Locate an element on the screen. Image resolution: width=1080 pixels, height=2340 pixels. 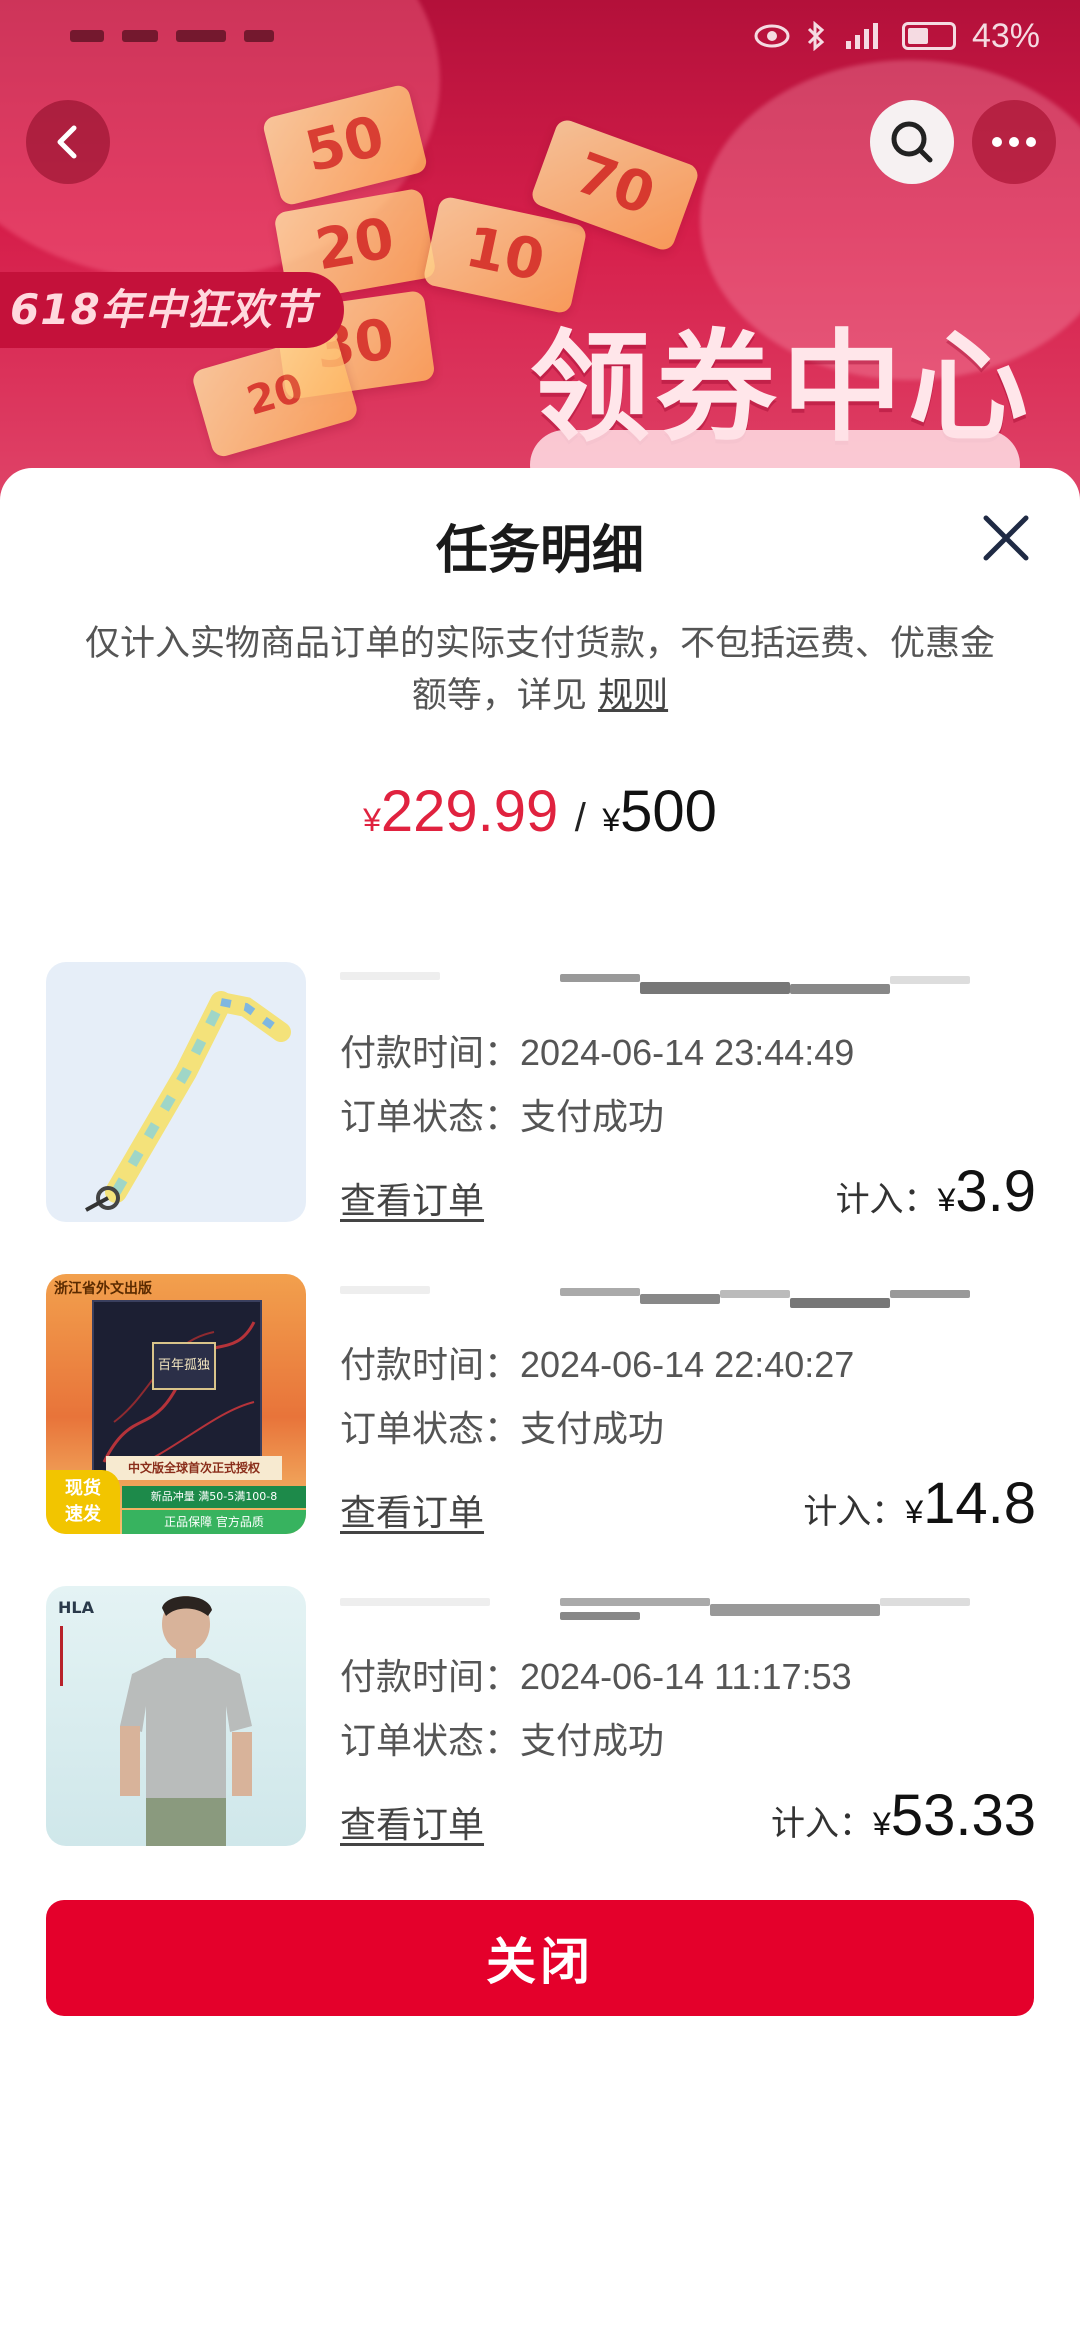
ticket: 50 is located at coordinates (345, 145).